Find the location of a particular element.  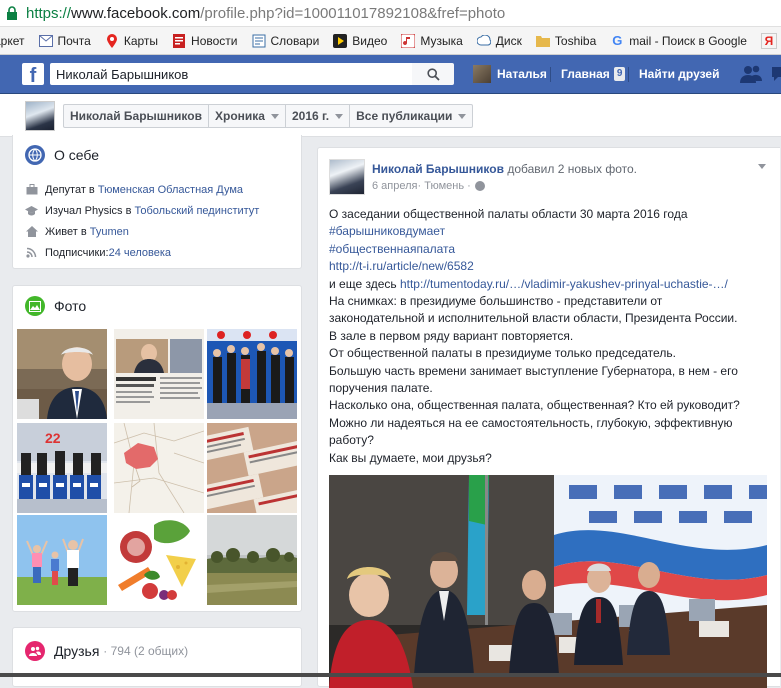

bookmark-video: Видео is located at coordinates (360, 40).